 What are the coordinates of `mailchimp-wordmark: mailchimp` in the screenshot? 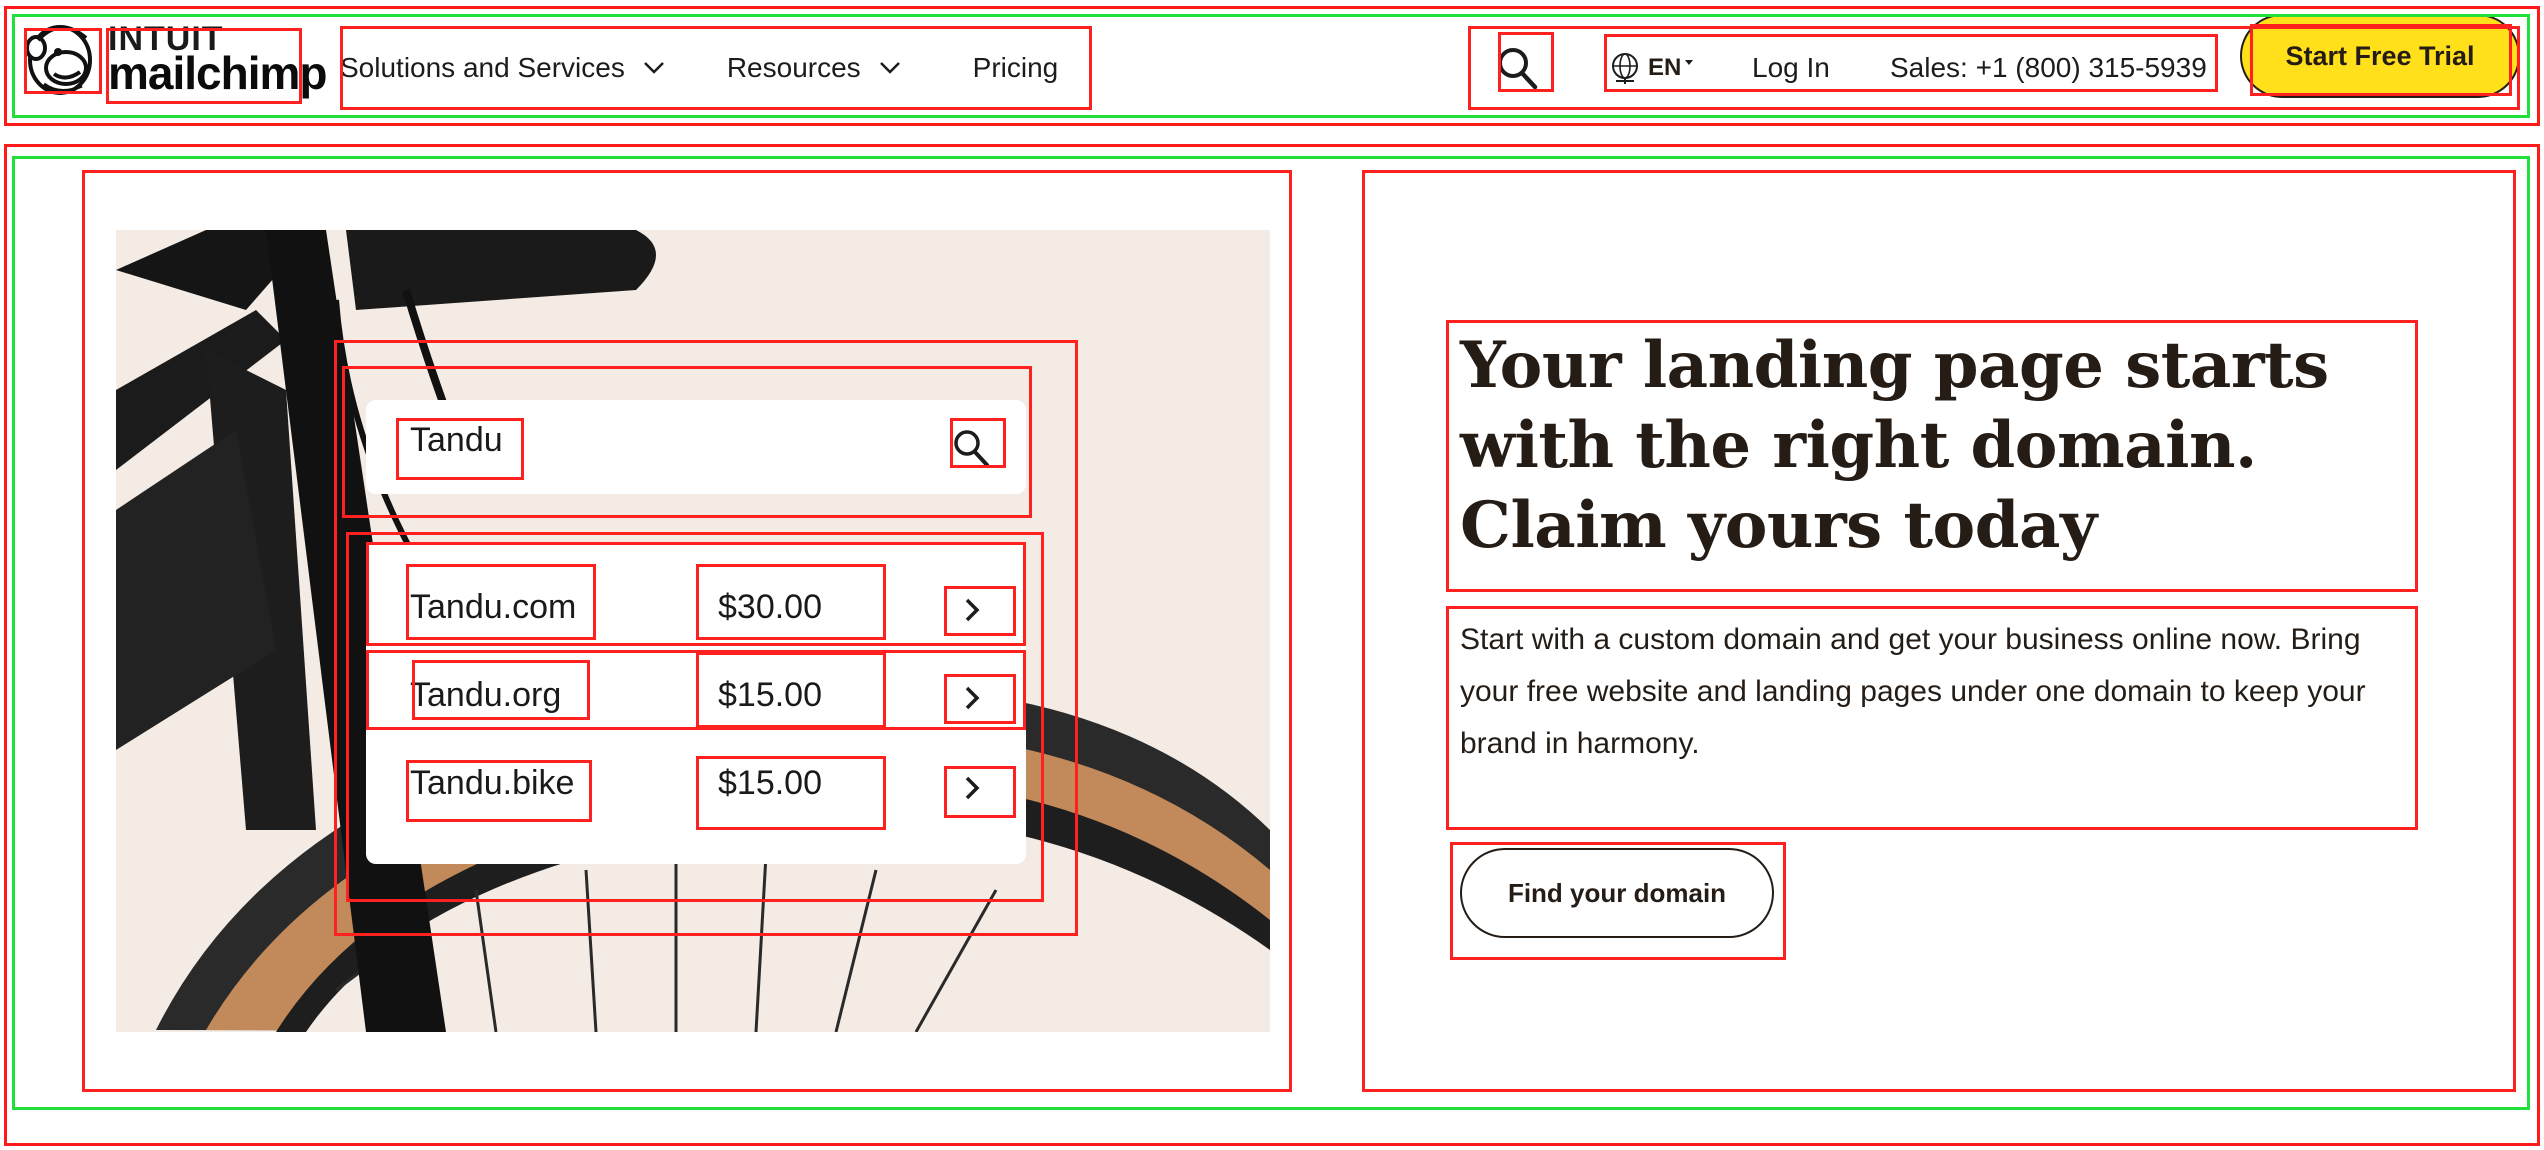 It's located at (218, 73).